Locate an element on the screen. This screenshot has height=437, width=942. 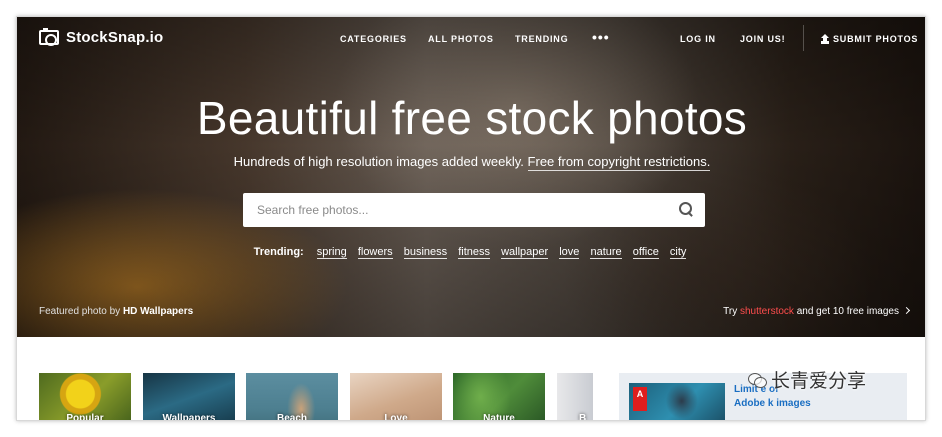
featured-prefix: Featured photo by is located at coordinates (80, 311).